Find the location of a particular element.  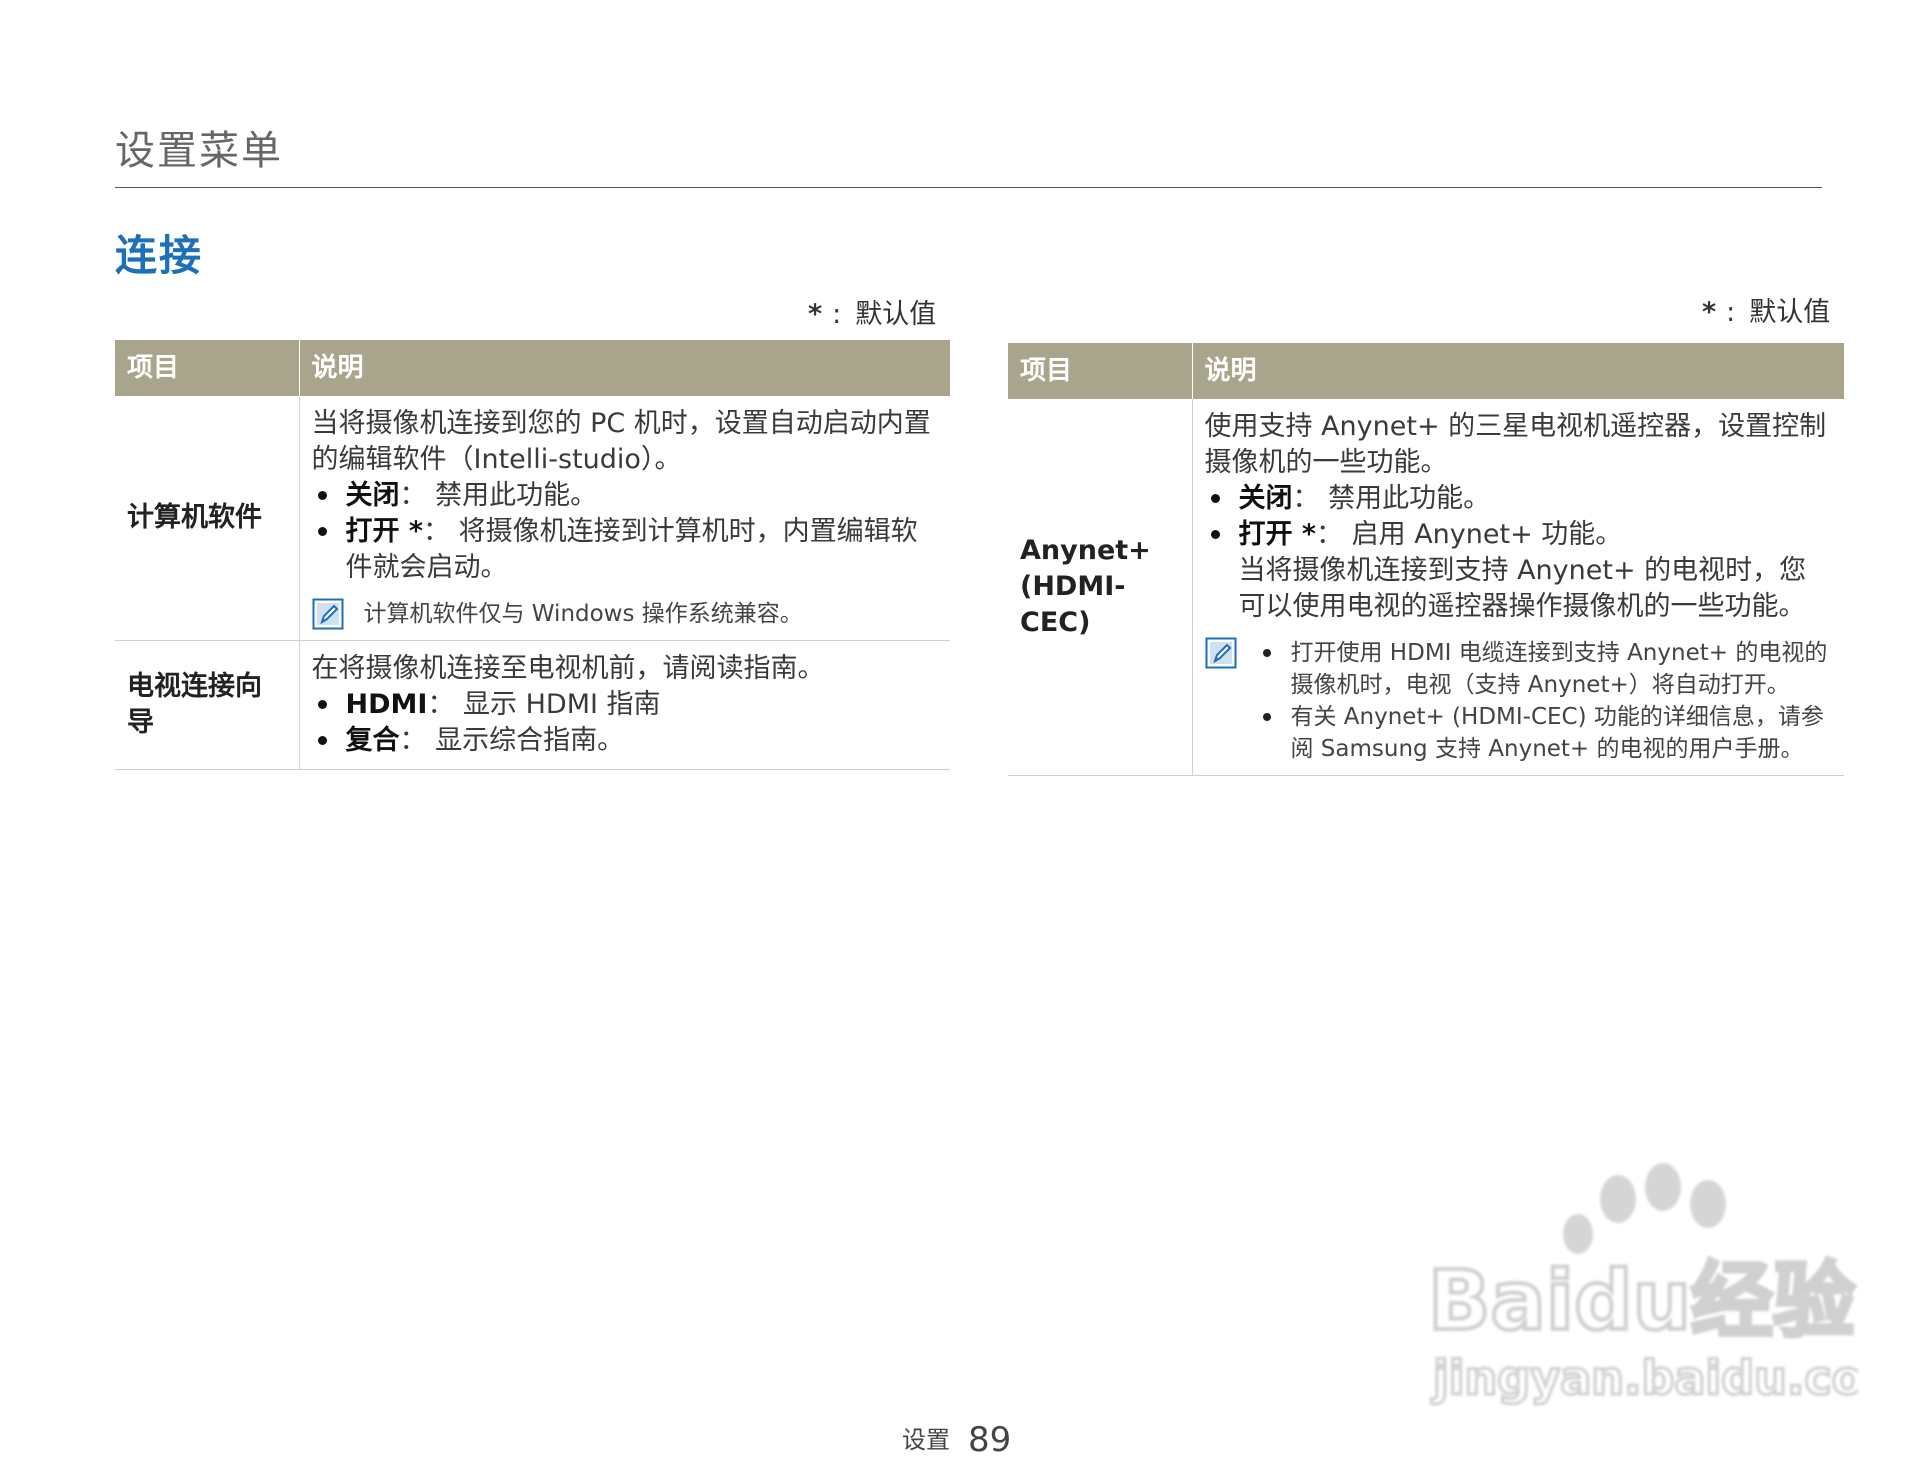

option-bullet: 打开 *： 启用 Anynet+ 功能。 is located at coordinates (1519, 535).